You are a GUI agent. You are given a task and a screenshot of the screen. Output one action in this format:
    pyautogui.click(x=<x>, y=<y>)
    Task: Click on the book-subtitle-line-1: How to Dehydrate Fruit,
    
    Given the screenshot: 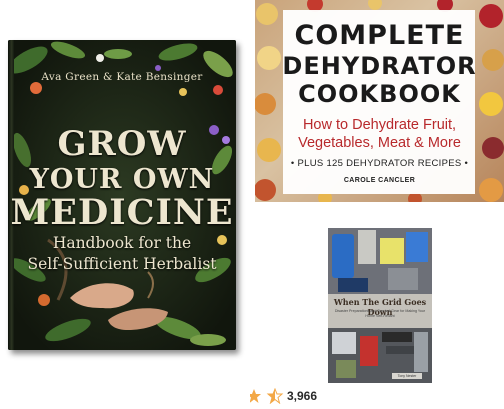 What is the action you would take?
    pyautogui.click(x=379, y=125)
    